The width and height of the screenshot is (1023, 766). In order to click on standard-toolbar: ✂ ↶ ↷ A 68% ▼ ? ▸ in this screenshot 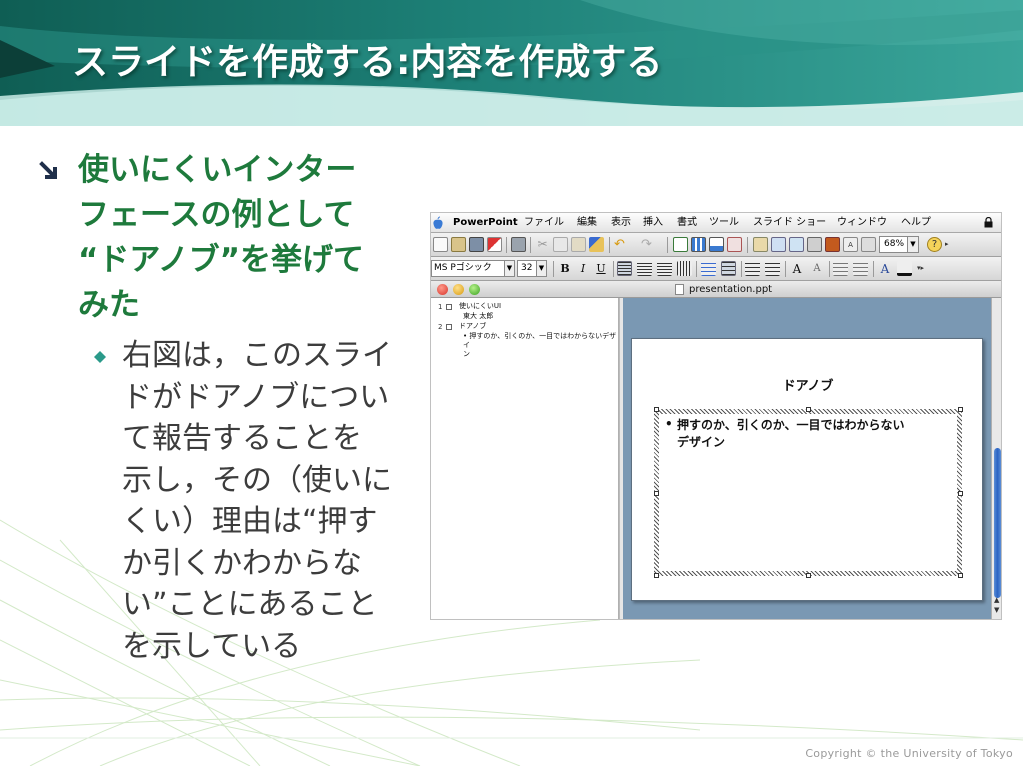, I will do `click(716, 245)`.